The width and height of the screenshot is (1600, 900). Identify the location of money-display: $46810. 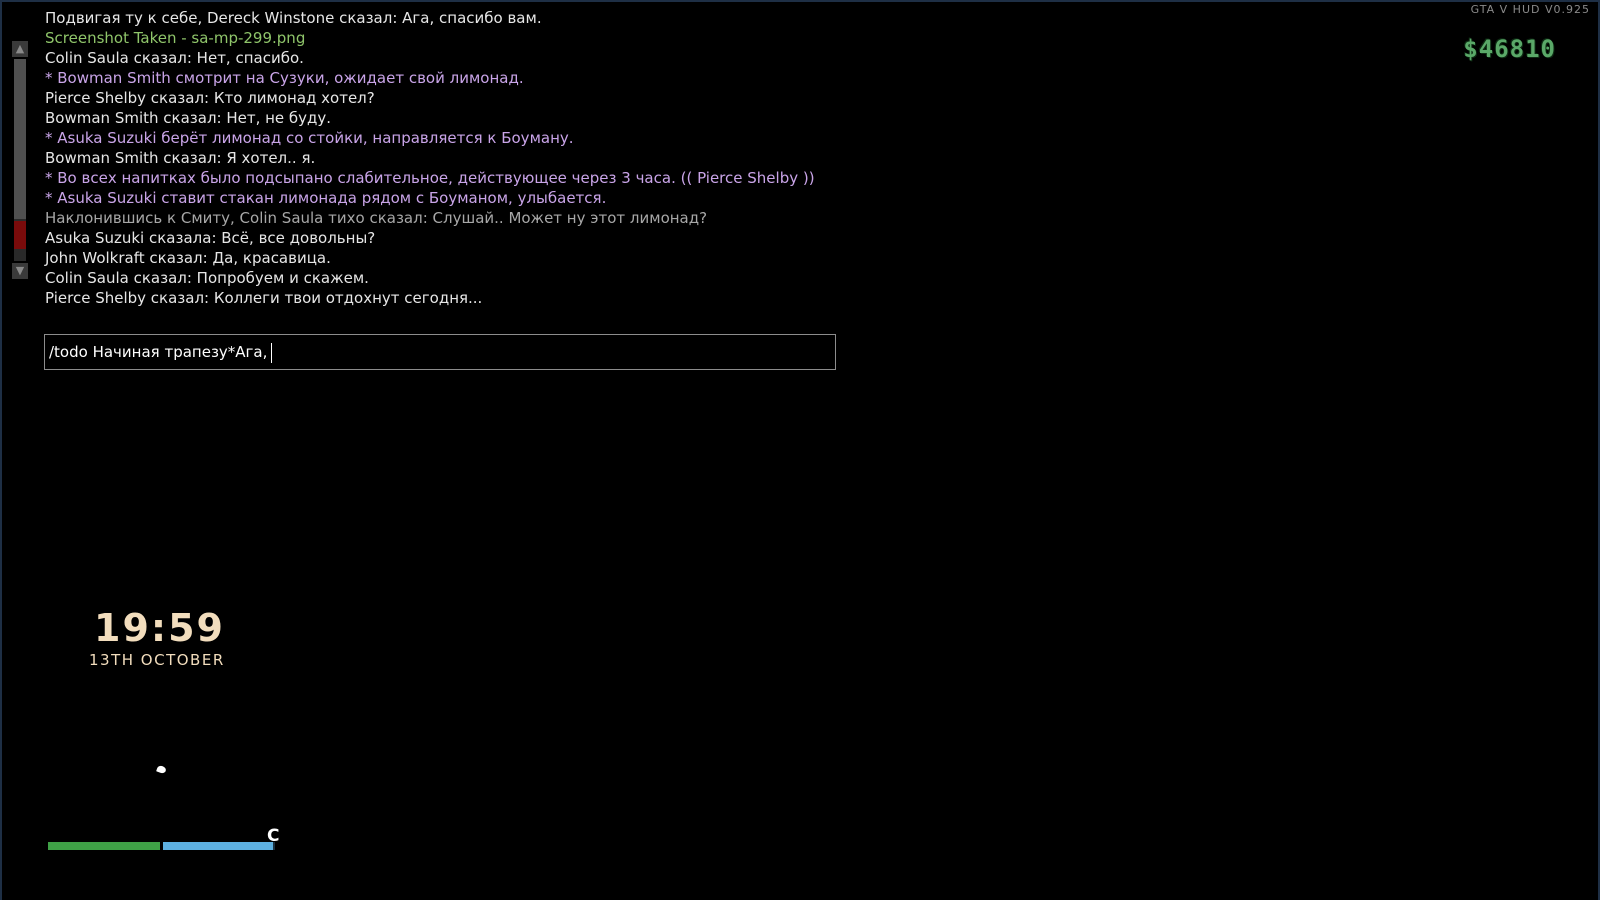
(1509, 49).